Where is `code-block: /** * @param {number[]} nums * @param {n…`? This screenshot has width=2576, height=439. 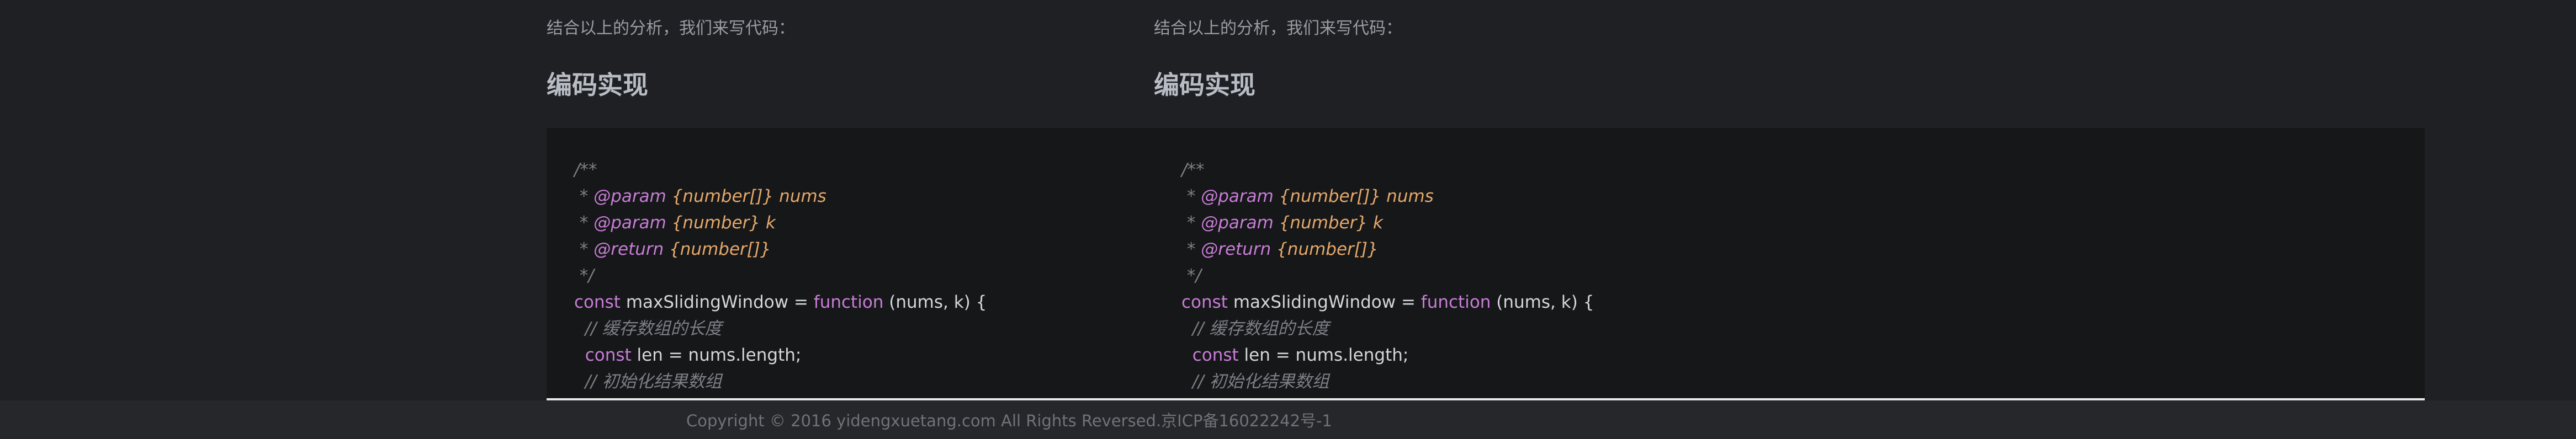
code-block: /** * @param {number[]} nums * @param {n… is located at coordinates (856, 264).